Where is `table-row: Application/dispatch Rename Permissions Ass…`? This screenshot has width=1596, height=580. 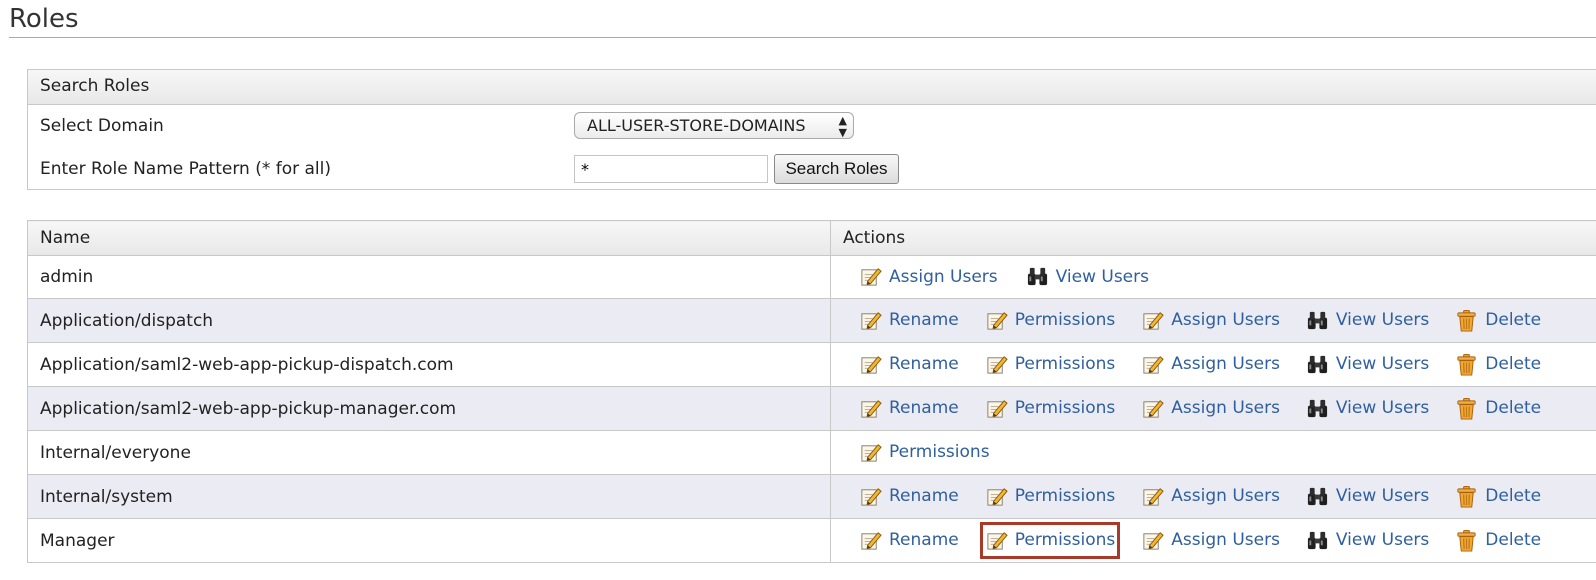
table-row: Application/dispatch Rename Permissions Ass… is located at coordinates (811, 320).